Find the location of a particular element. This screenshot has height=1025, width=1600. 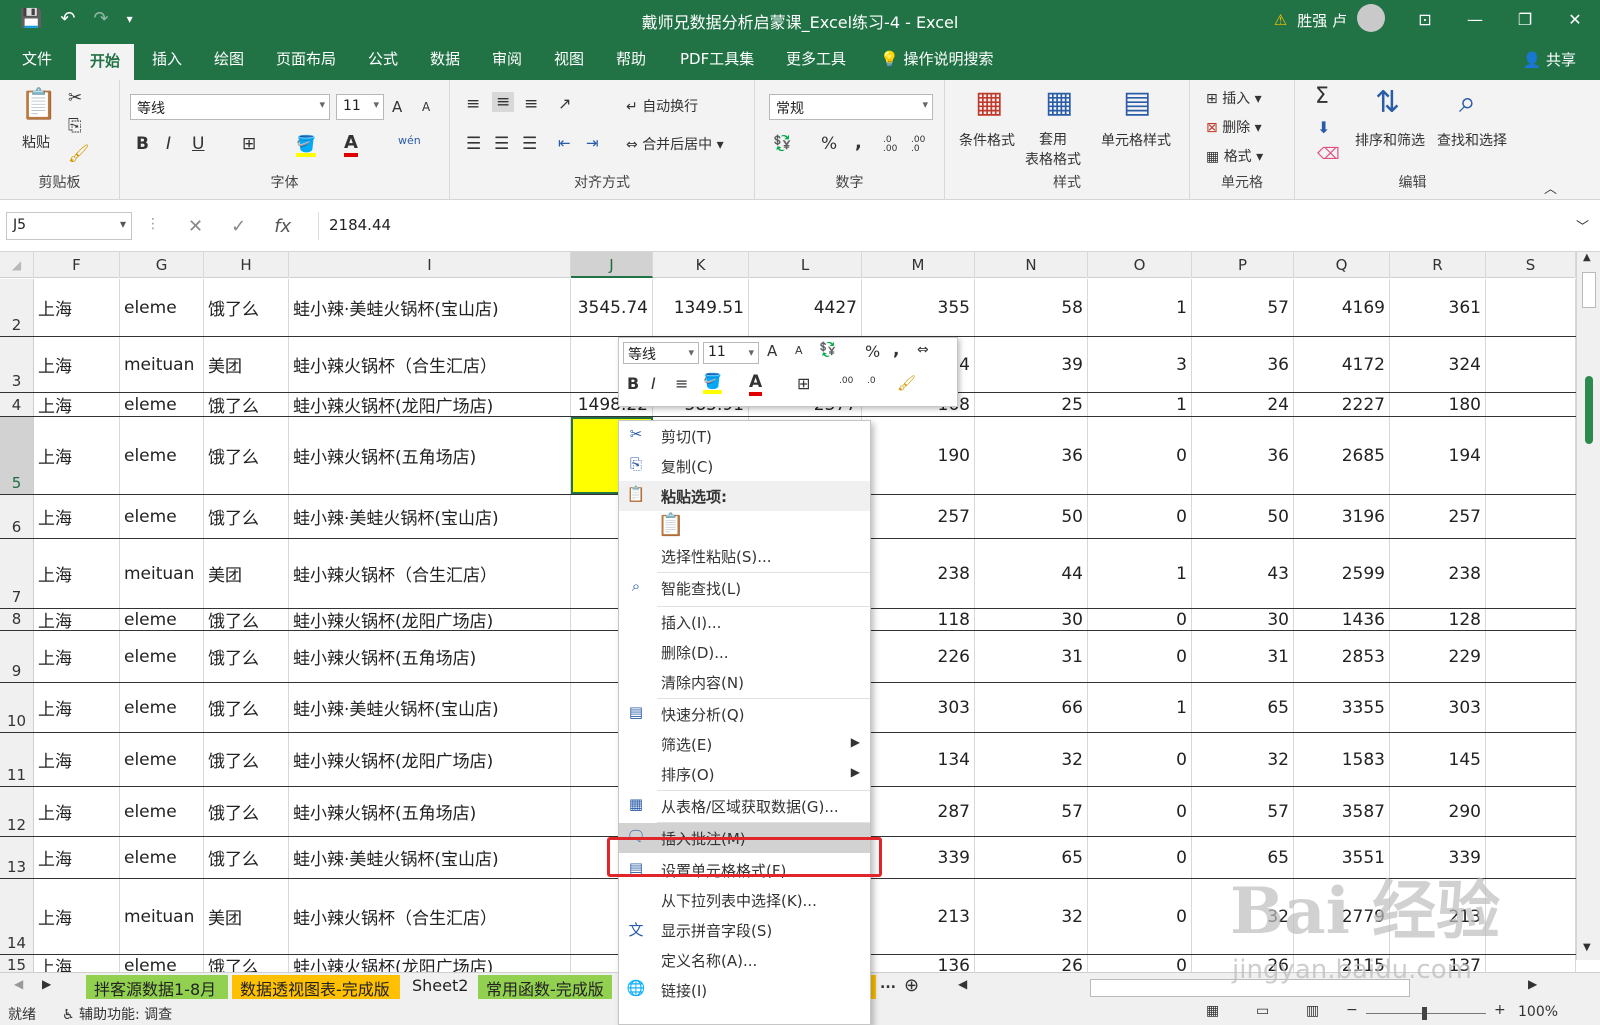

row-header: 4 is located at coordinates (17, 404).